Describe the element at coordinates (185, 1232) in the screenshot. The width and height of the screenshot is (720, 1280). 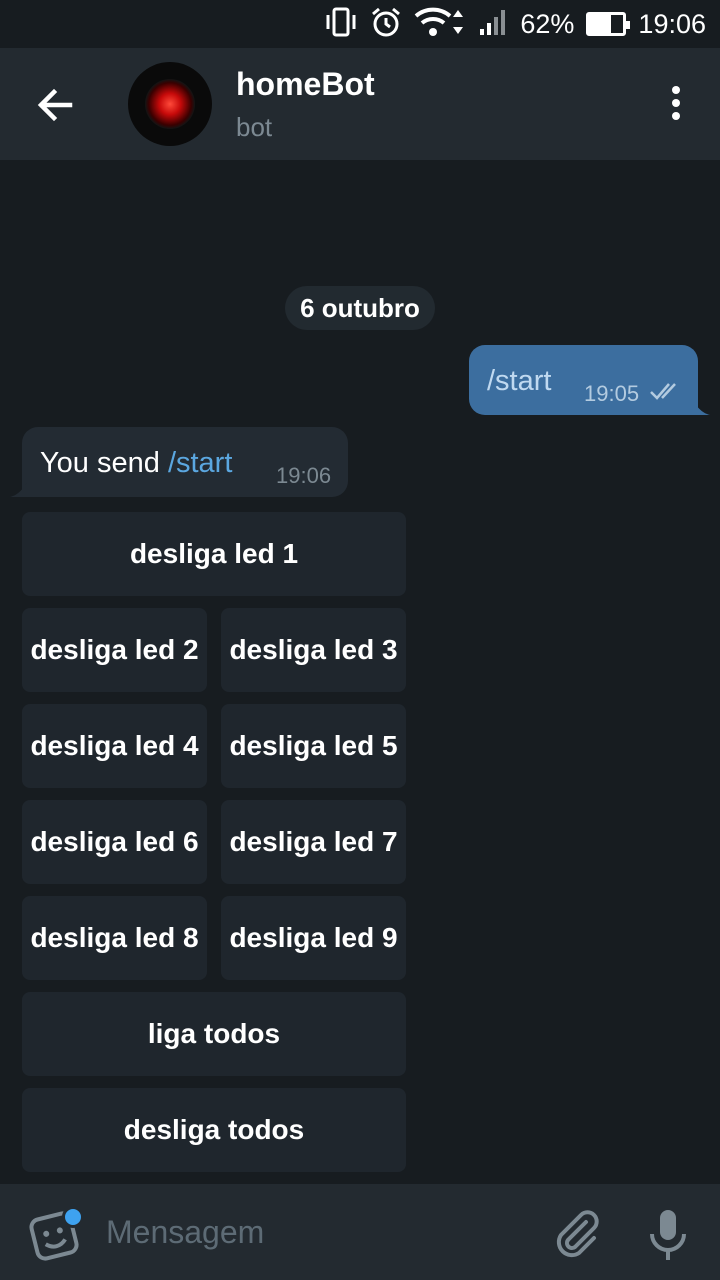
I see `message-input: Mensagem` at that location.